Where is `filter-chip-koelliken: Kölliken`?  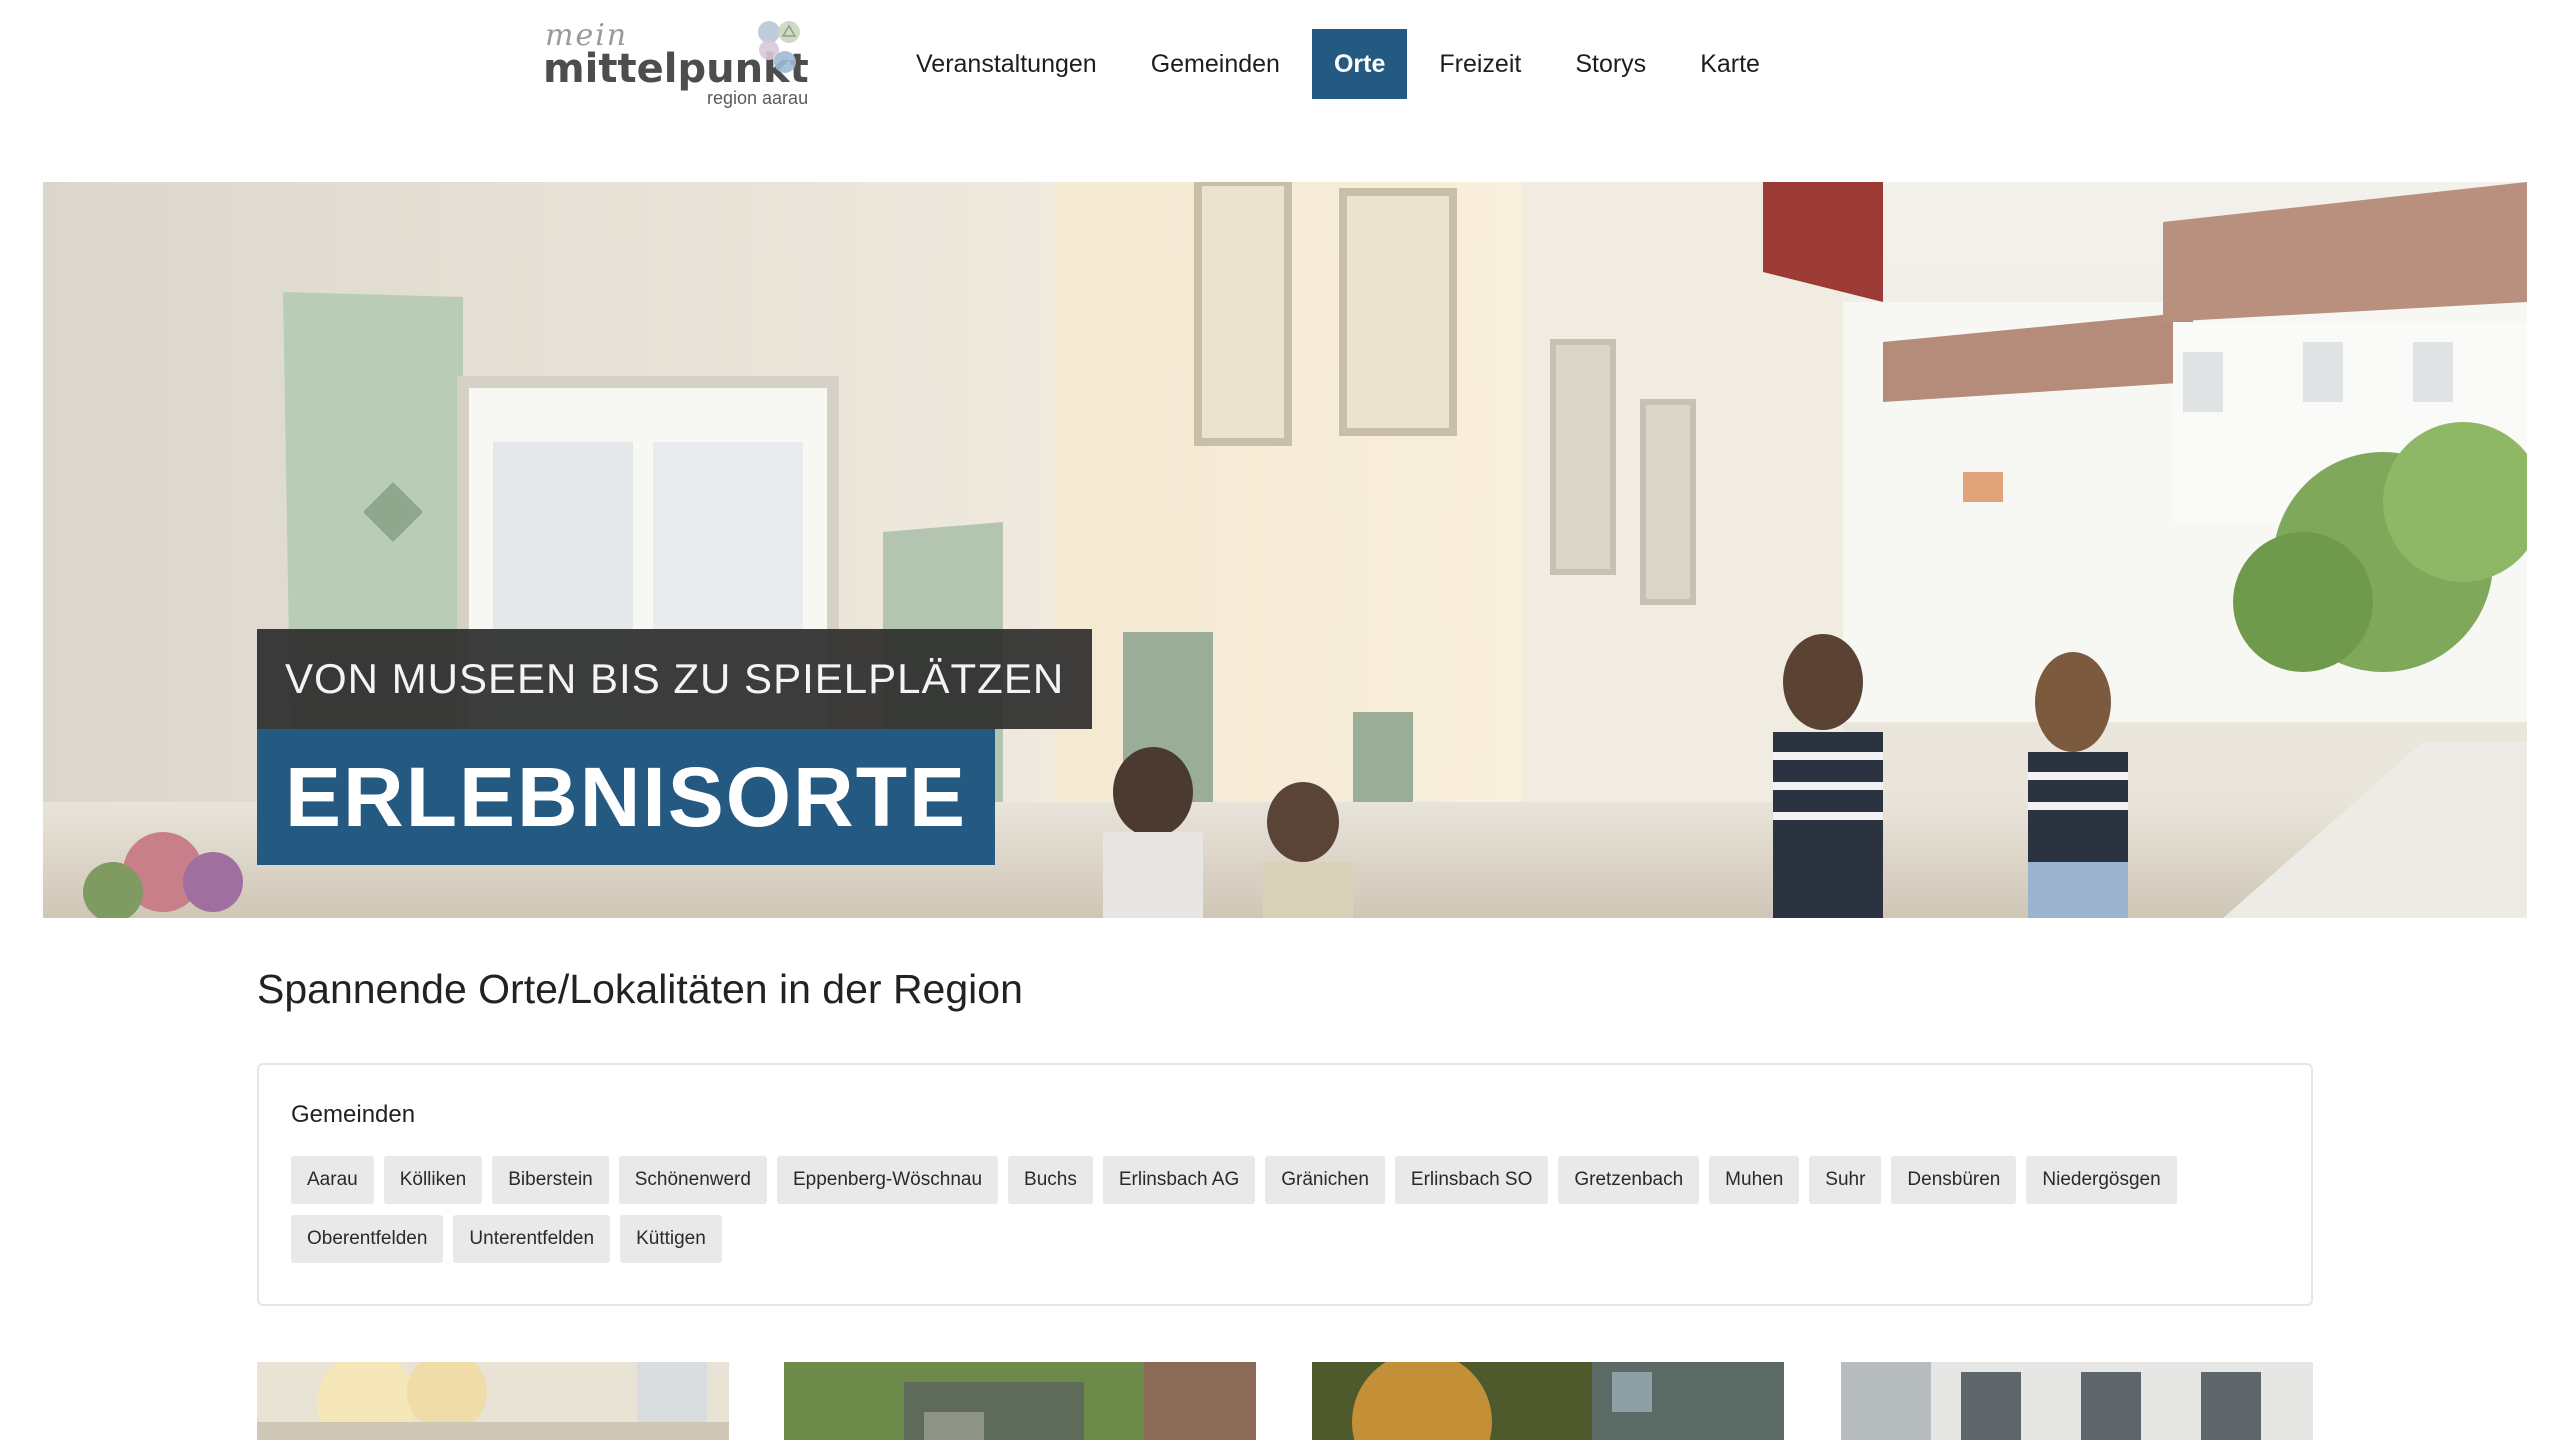
filter-chip-koelliken: Kölliken is located at coordinates (433, 1180).